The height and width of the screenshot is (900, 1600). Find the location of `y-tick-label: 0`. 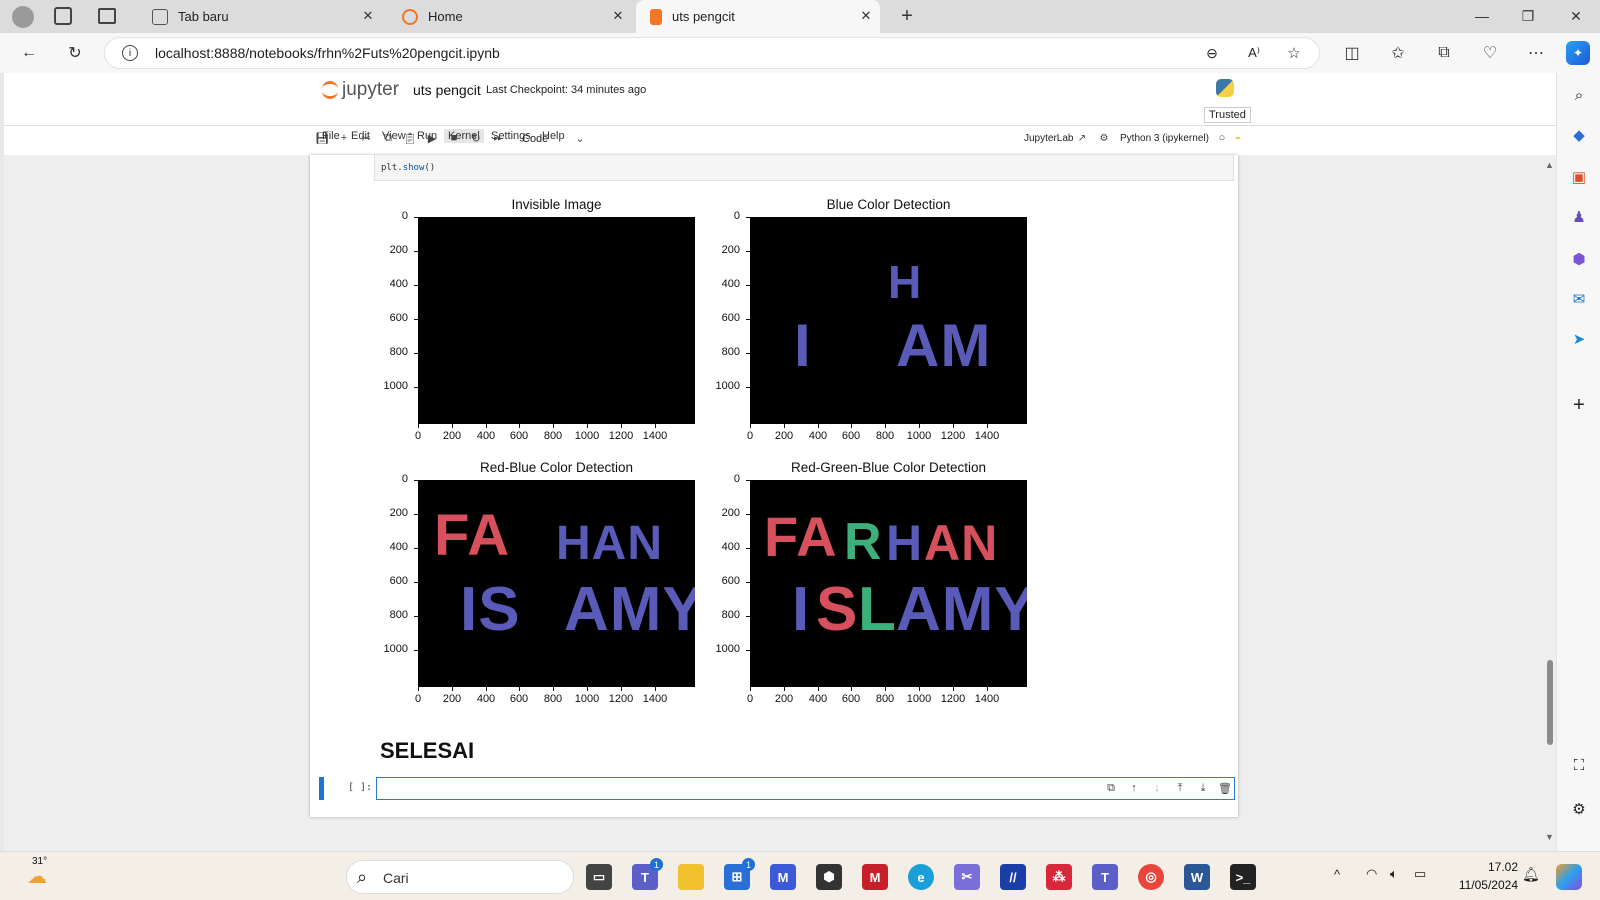

y-tick-label: 0 is located at coordinates (404, 479).